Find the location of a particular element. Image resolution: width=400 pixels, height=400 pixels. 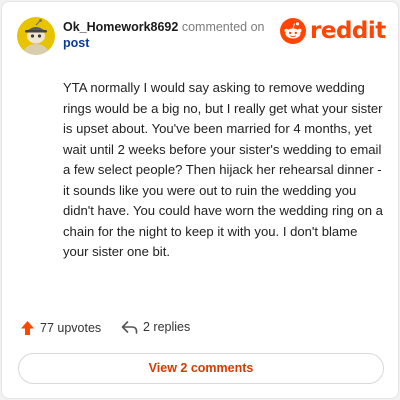

reddit-wordmark: reddit is located at coordinates (348, 31).